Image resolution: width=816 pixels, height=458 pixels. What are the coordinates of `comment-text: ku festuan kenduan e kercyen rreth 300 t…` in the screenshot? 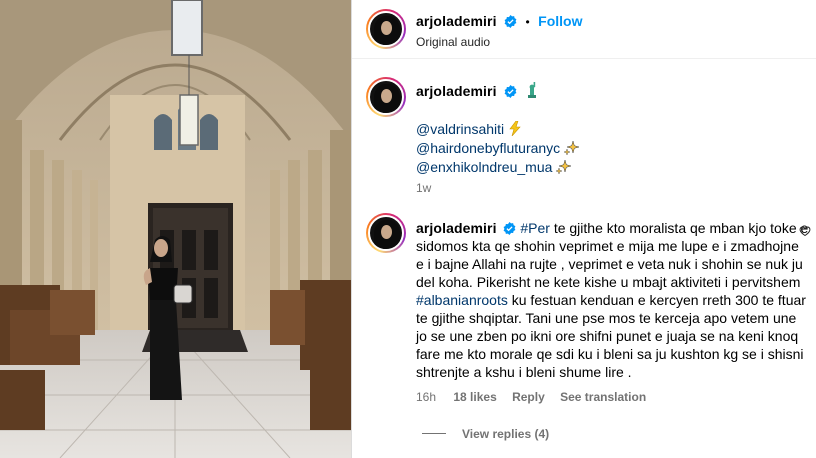 It's located at (656, 300).